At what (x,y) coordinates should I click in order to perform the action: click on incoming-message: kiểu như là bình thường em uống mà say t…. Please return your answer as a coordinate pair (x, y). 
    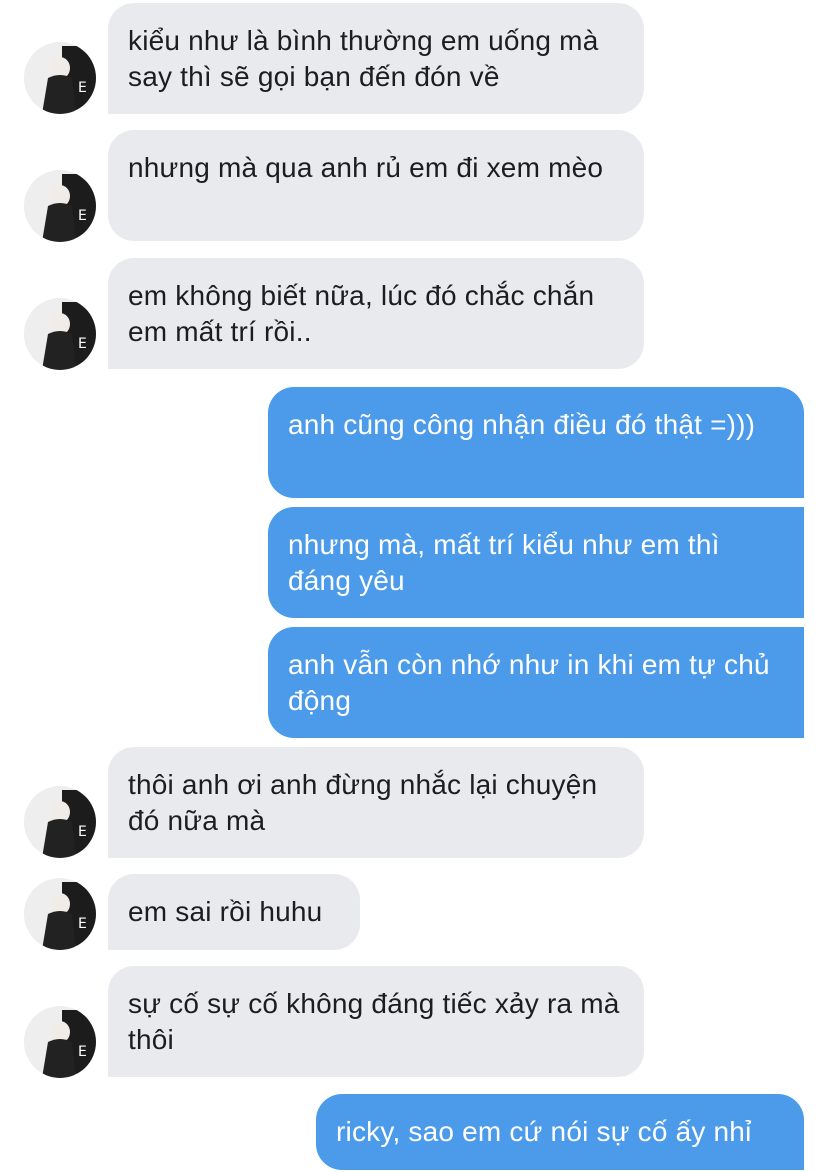
    Looking at the image, I should click on (376, 58).